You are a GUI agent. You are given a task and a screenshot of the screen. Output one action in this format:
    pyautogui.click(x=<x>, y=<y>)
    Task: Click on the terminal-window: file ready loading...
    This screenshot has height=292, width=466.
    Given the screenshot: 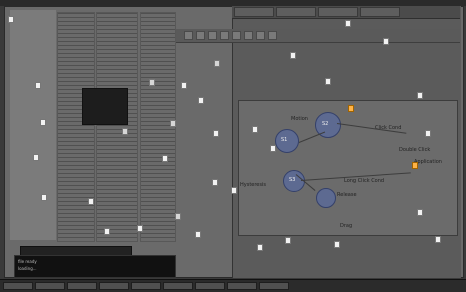 What is the action you would take?
    pyautogui.click(x=95, y=266)
    